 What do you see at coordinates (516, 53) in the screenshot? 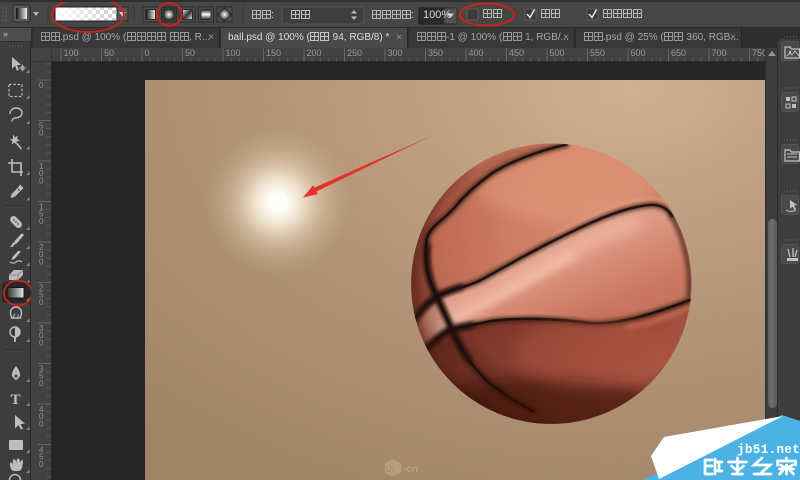
I see `svg-text: 450` at bounding box center [516, 53].